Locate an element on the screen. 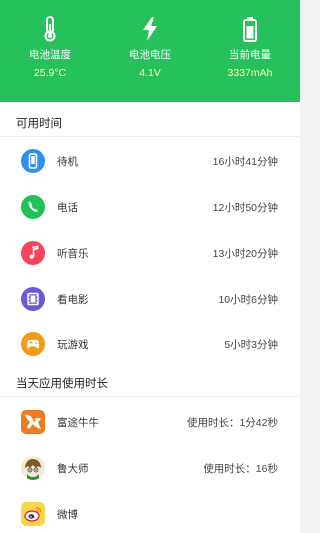  app-usage-row-futu: 富途牛牛 使用时长：1分42秒 is located at coordinates (150, 422).